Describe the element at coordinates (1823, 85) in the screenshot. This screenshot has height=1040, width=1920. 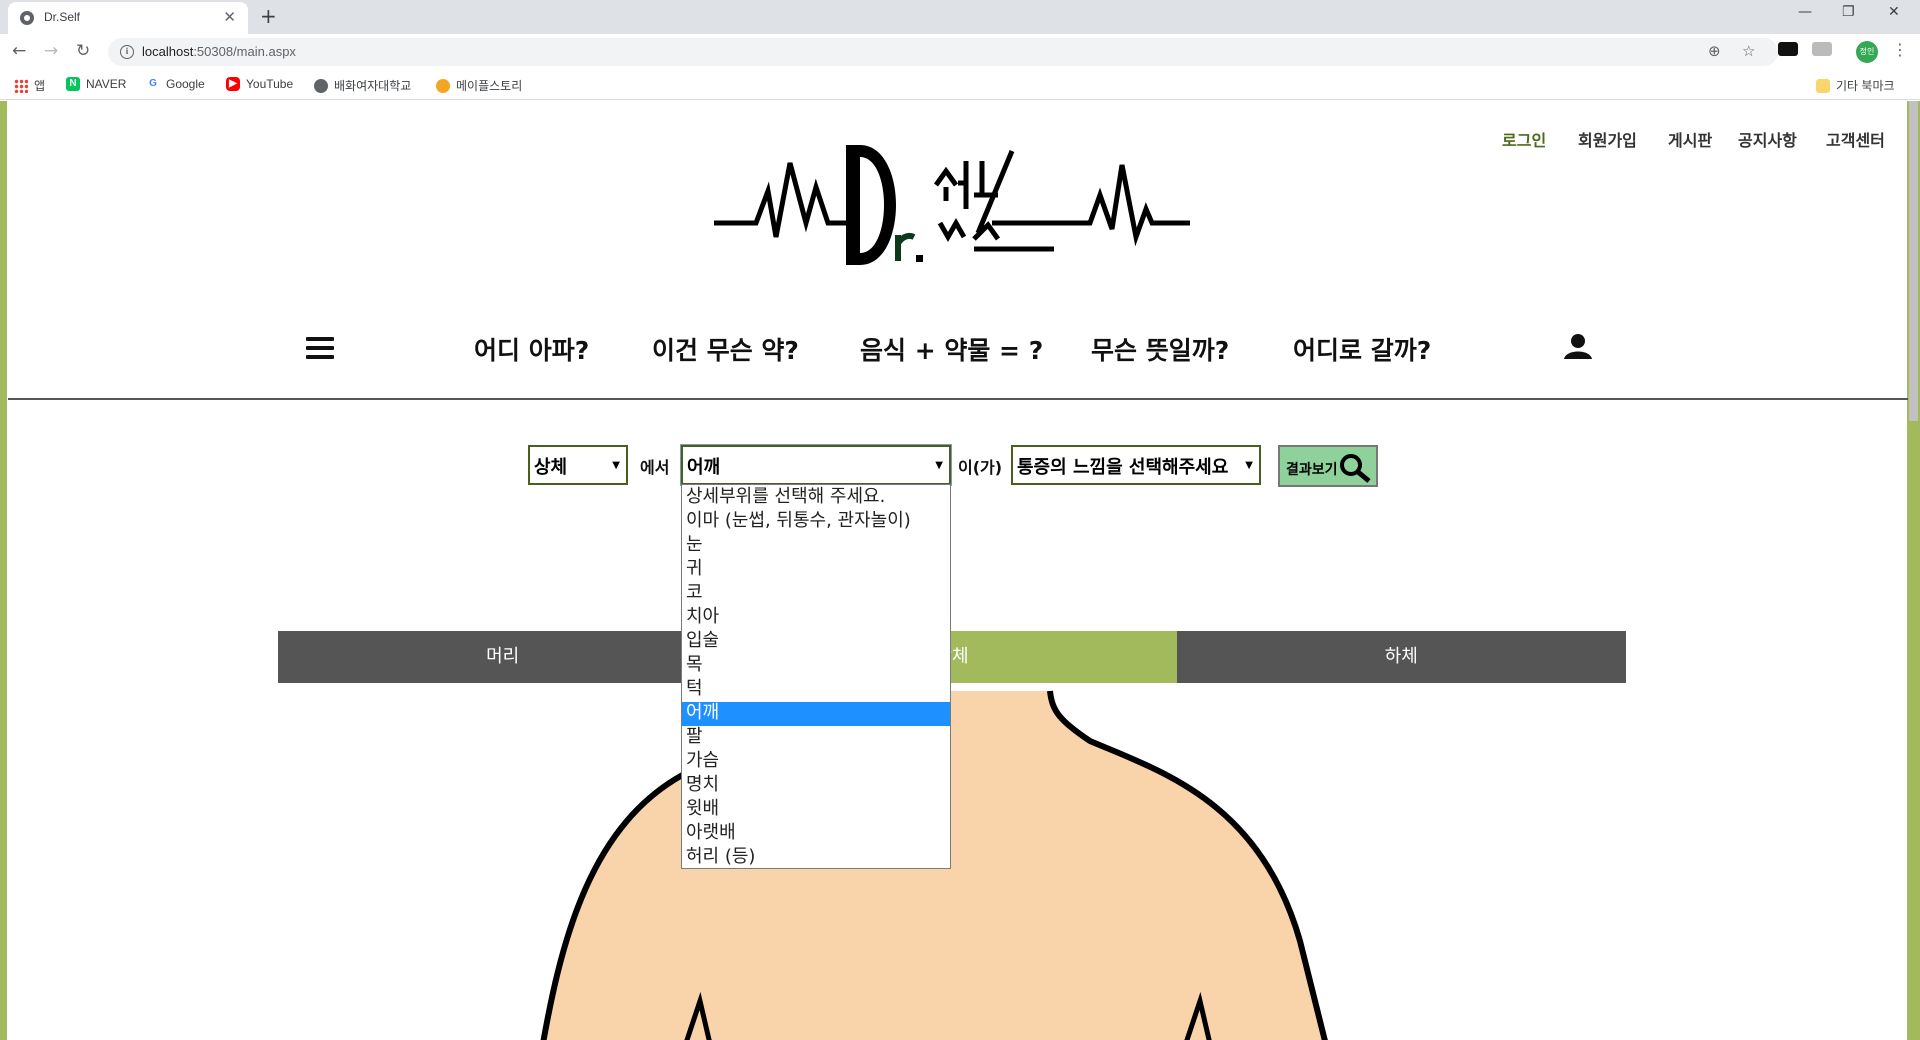
I see `folder-icon` at that location.